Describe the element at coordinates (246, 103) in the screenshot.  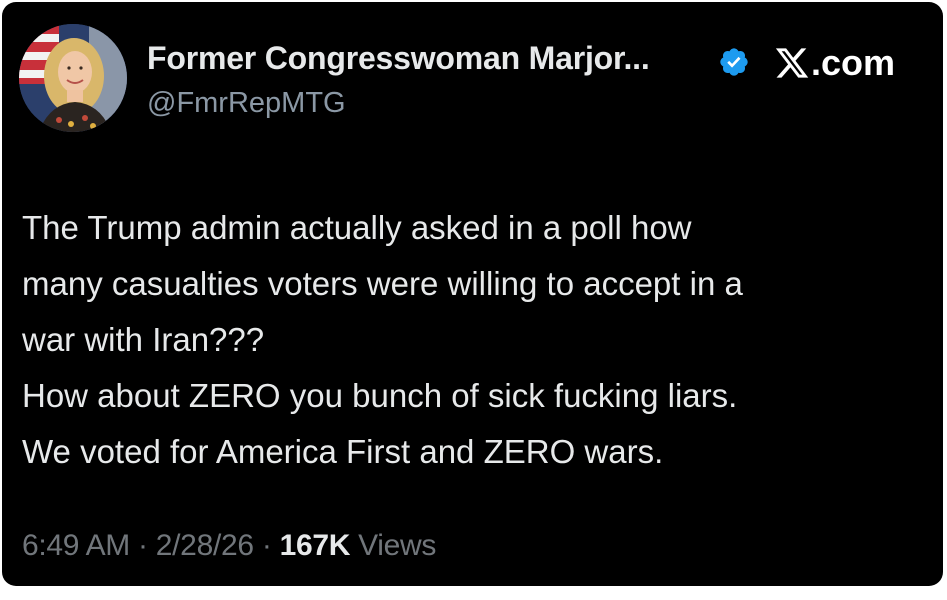
I see `author-handle: @FmrRepMTG` at that location.